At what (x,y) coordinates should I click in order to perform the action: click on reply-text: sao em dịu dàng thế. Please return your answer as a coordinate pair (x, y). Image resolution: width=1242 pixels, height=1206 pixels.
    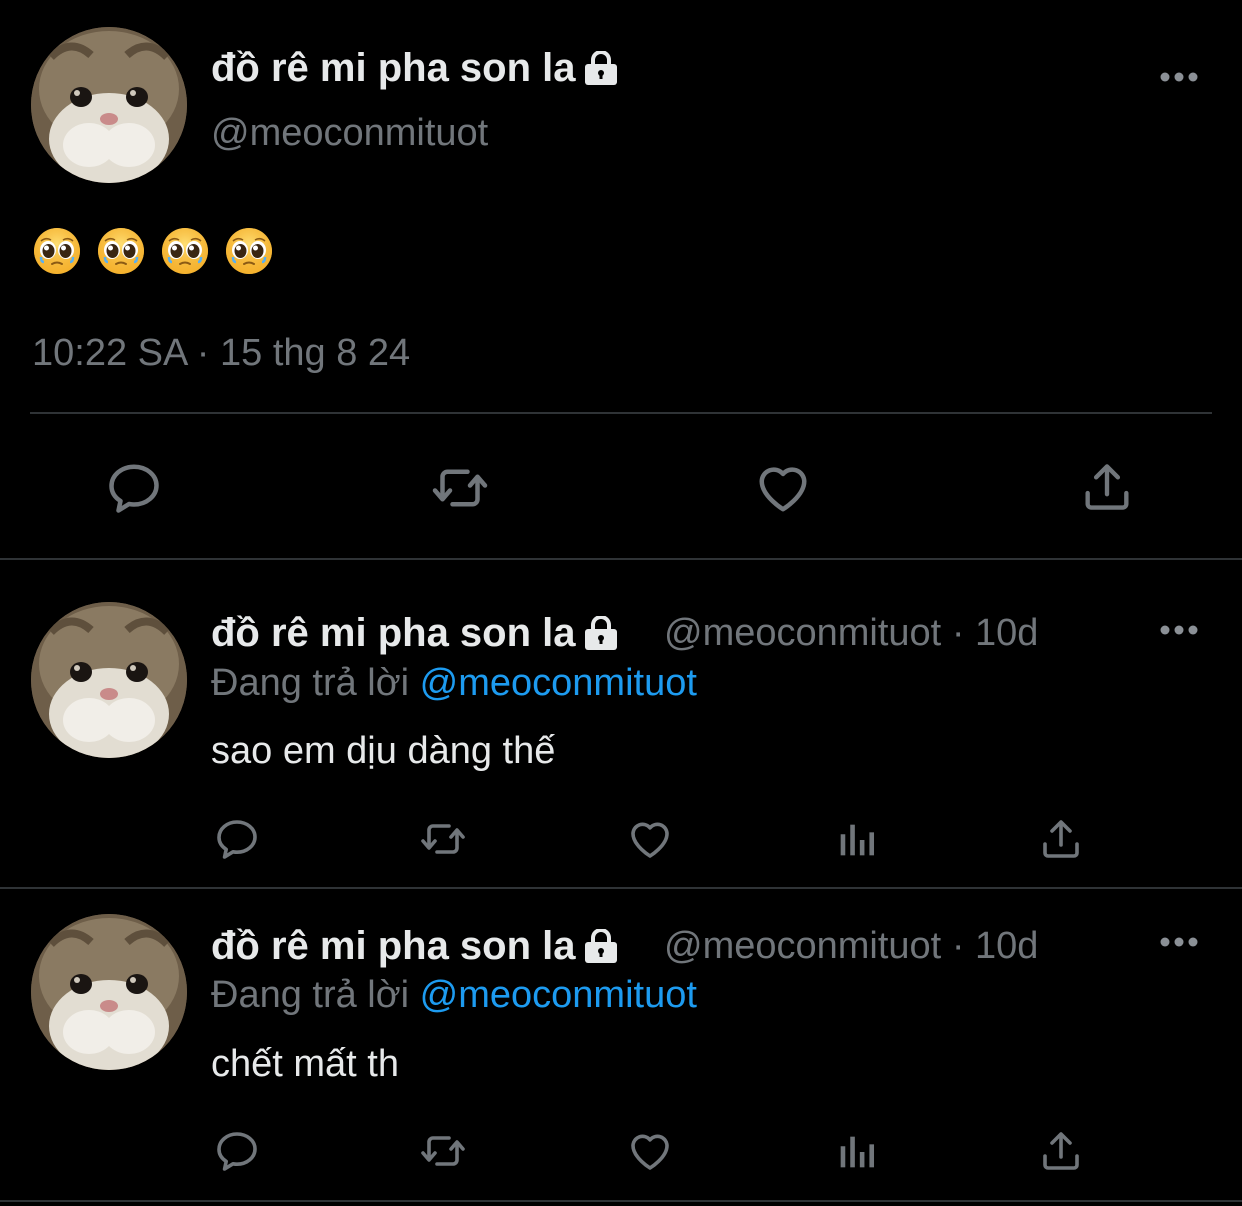
    Looking at the image, I should click on (383, 751).